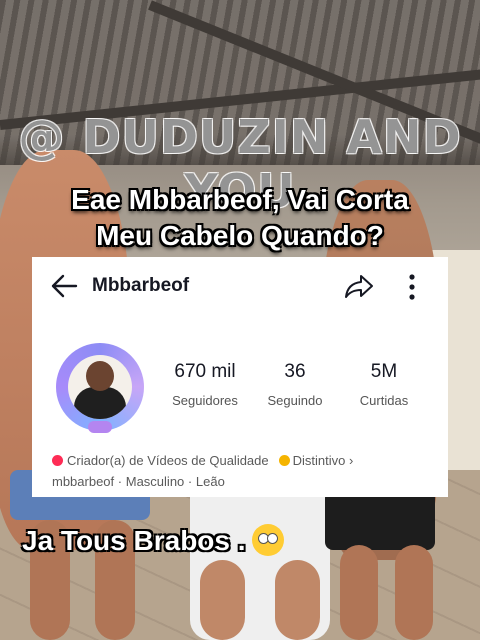 The height and width of the screenshot is (640, 480). I want to click on profile-header: Mbbarbeof, so click(240, 286).